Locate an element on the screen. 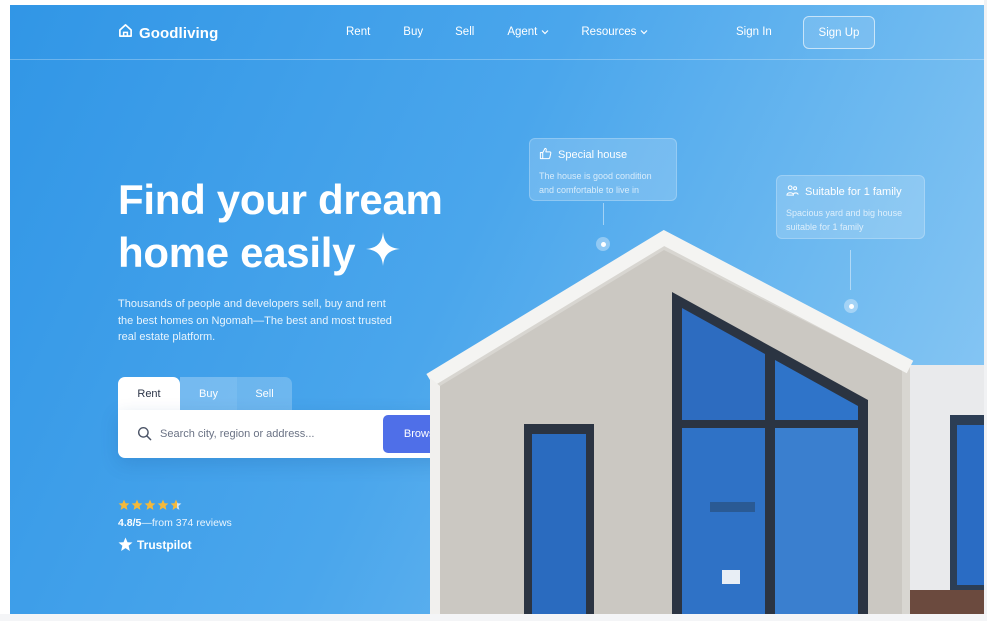 The width and height of the screenshot is (987, 621). family-icon is located at coordinates (792, 192).